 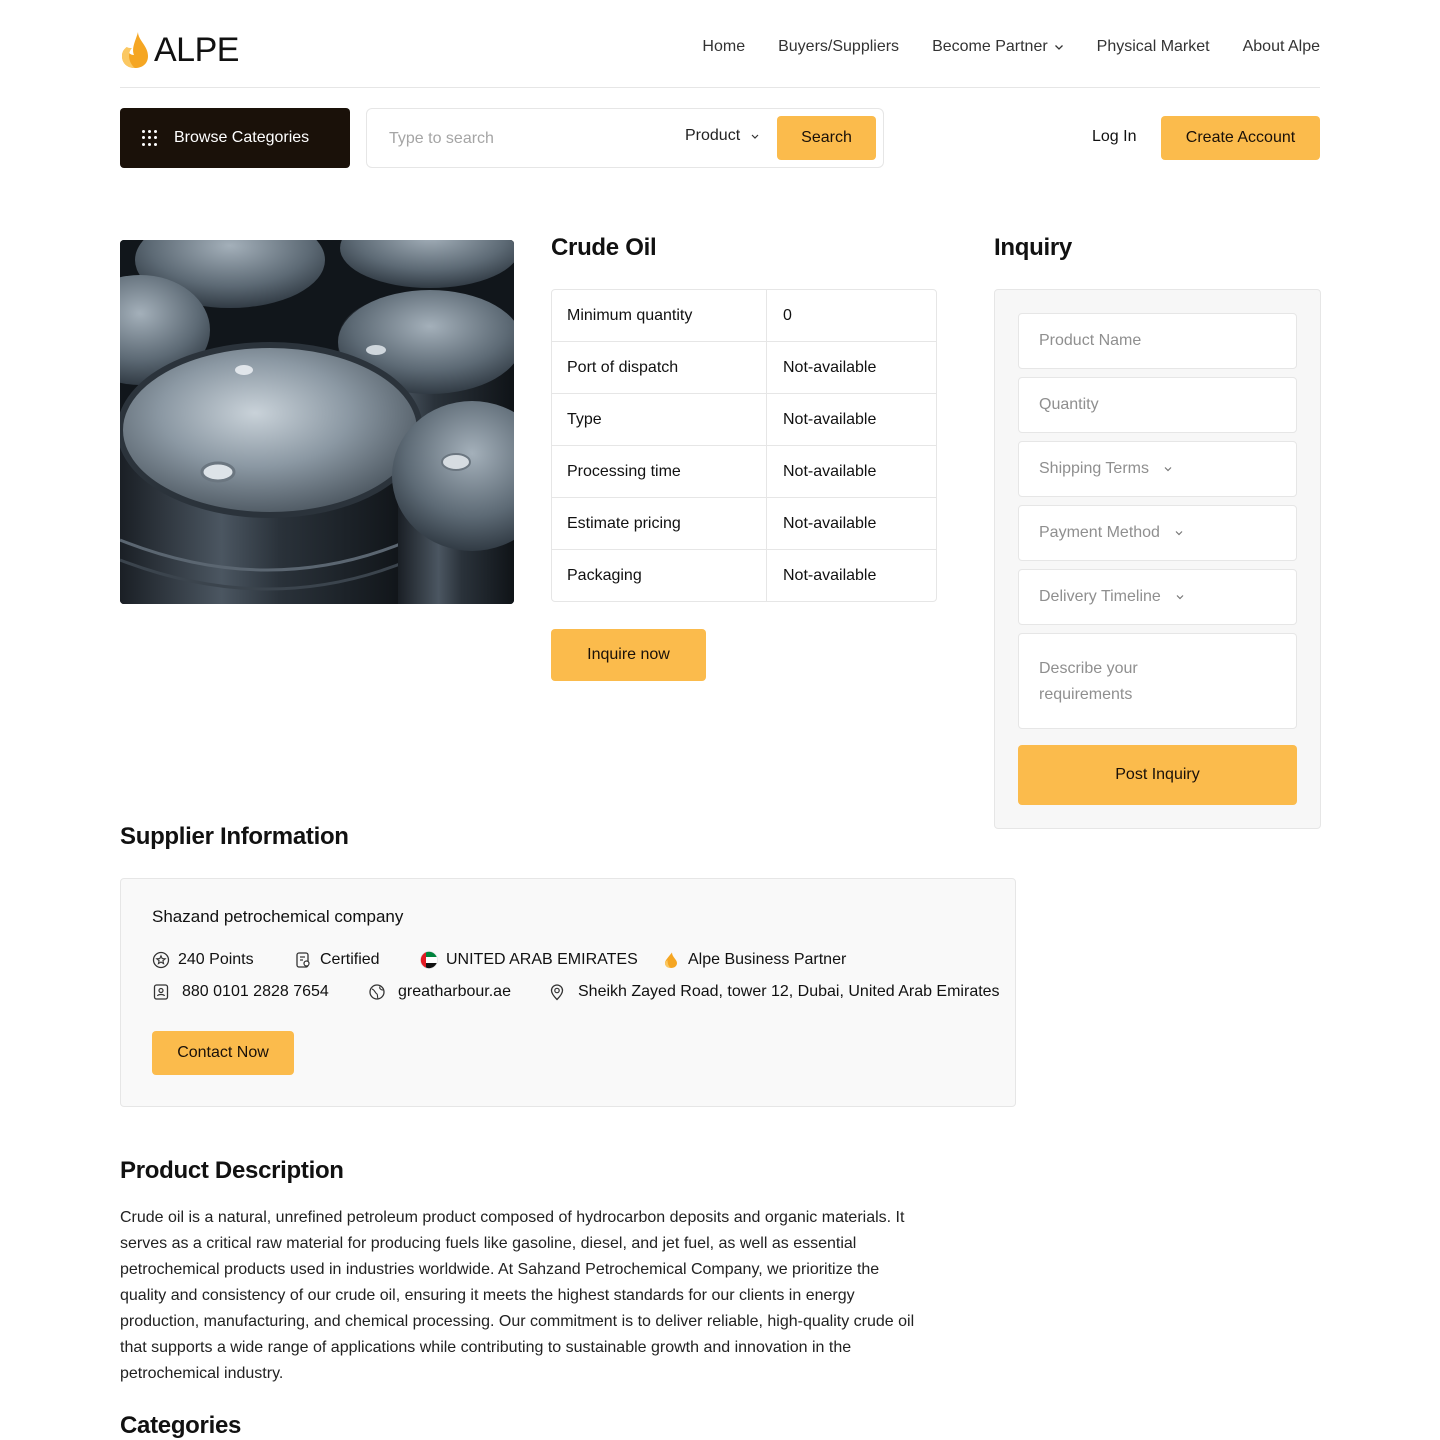 I want to click on delivery-timeline-select: Delivery Timeline, so click(x=1157, y=597).